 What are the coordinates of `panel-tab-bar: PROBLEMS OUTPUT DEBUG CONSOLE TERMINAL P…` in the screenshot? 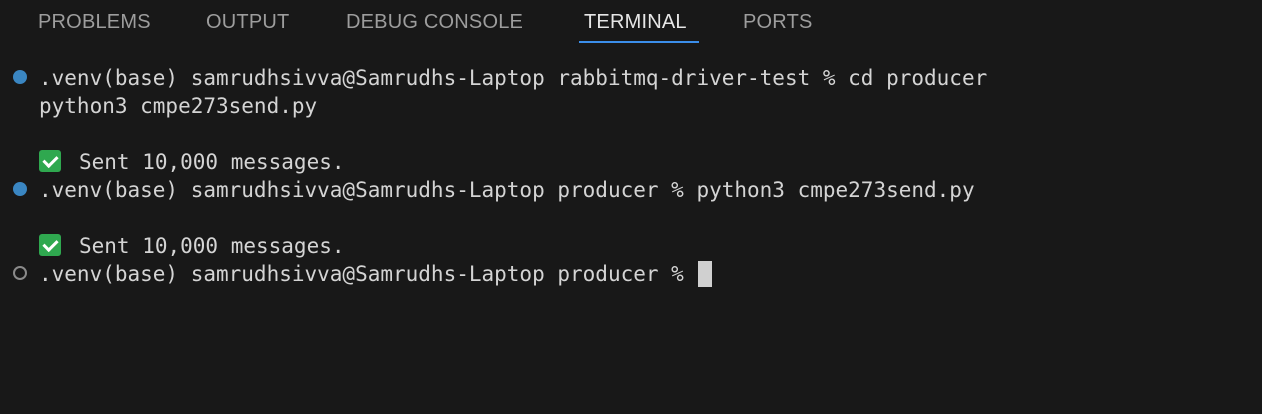 It's located at (631, 22).